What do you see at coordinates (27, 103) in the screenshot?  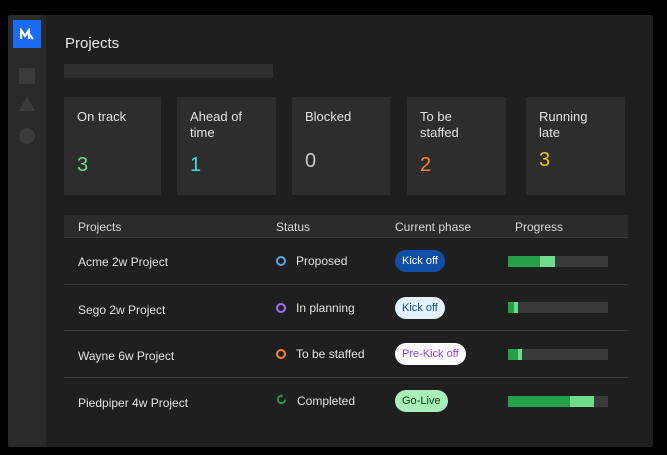 I see `triangle-icon` at bounding box center [27, 103].